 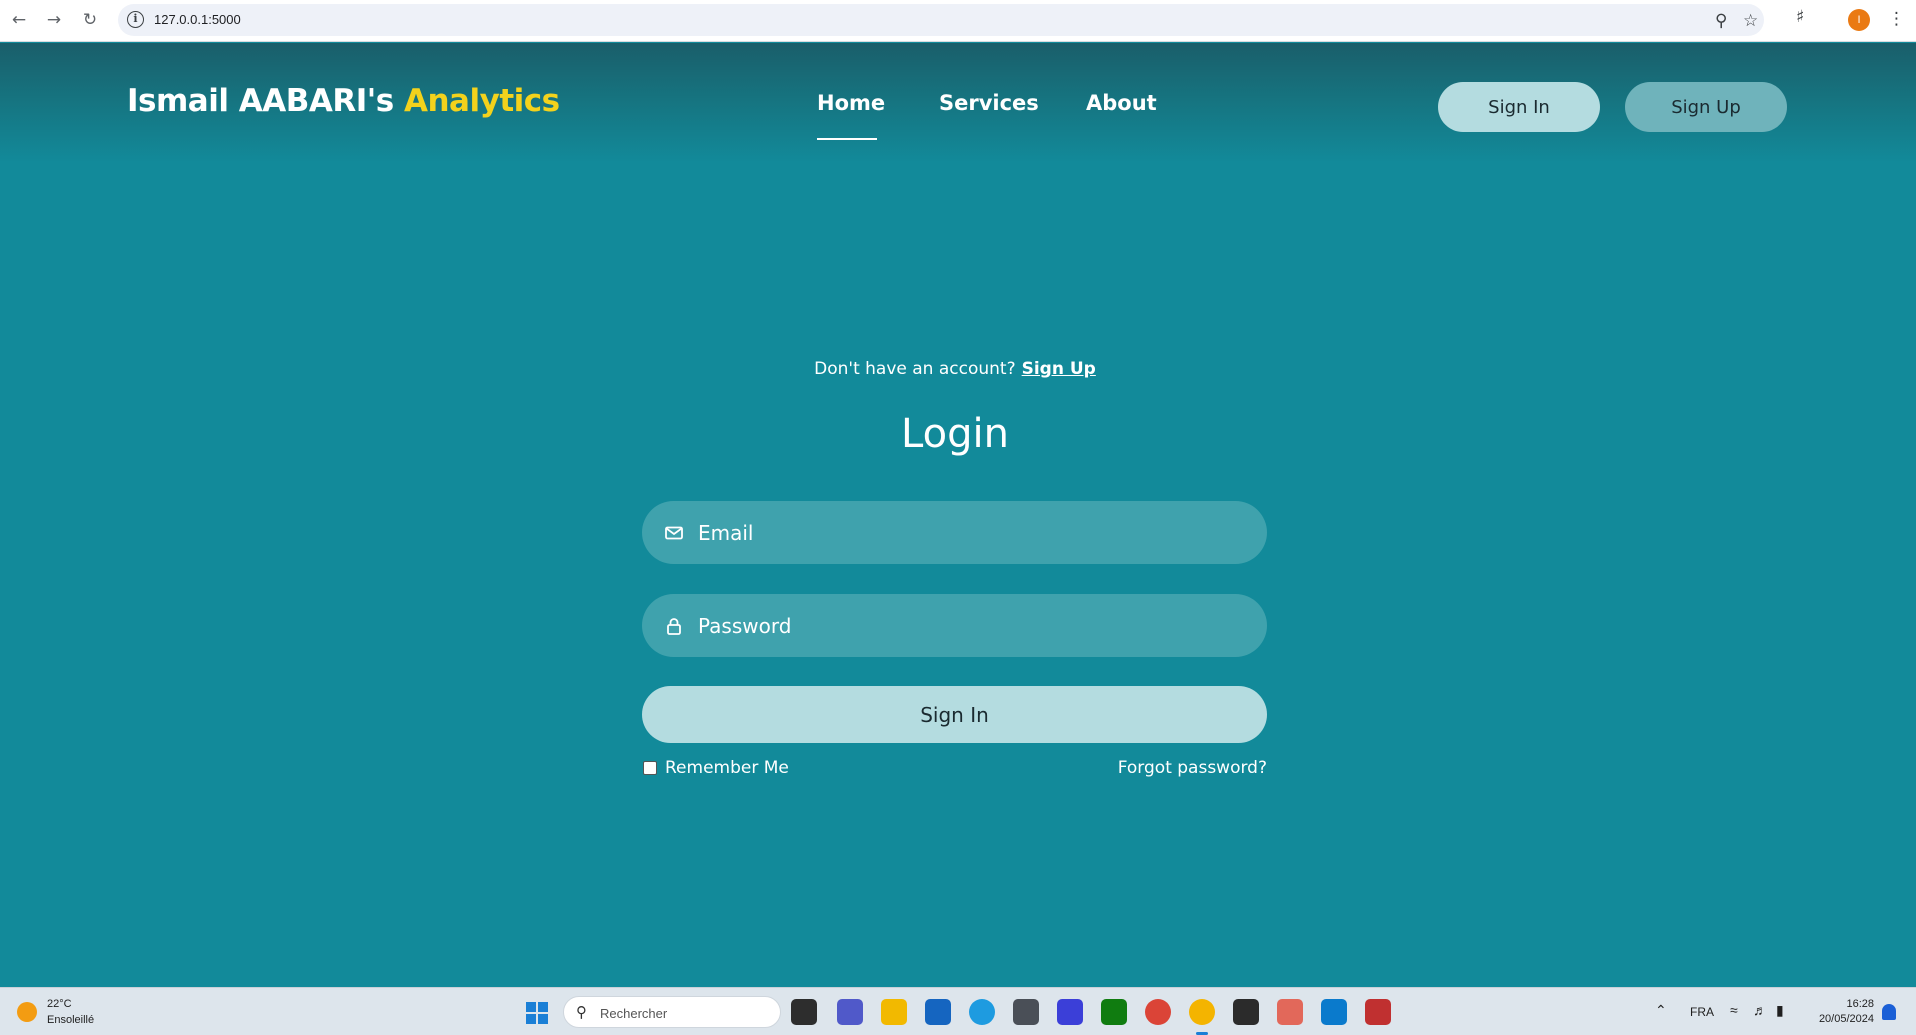 What do you see at coordinates (989, 103) in the screenshot?
I see `nav-services: Services` at bounding box center [989, 103].